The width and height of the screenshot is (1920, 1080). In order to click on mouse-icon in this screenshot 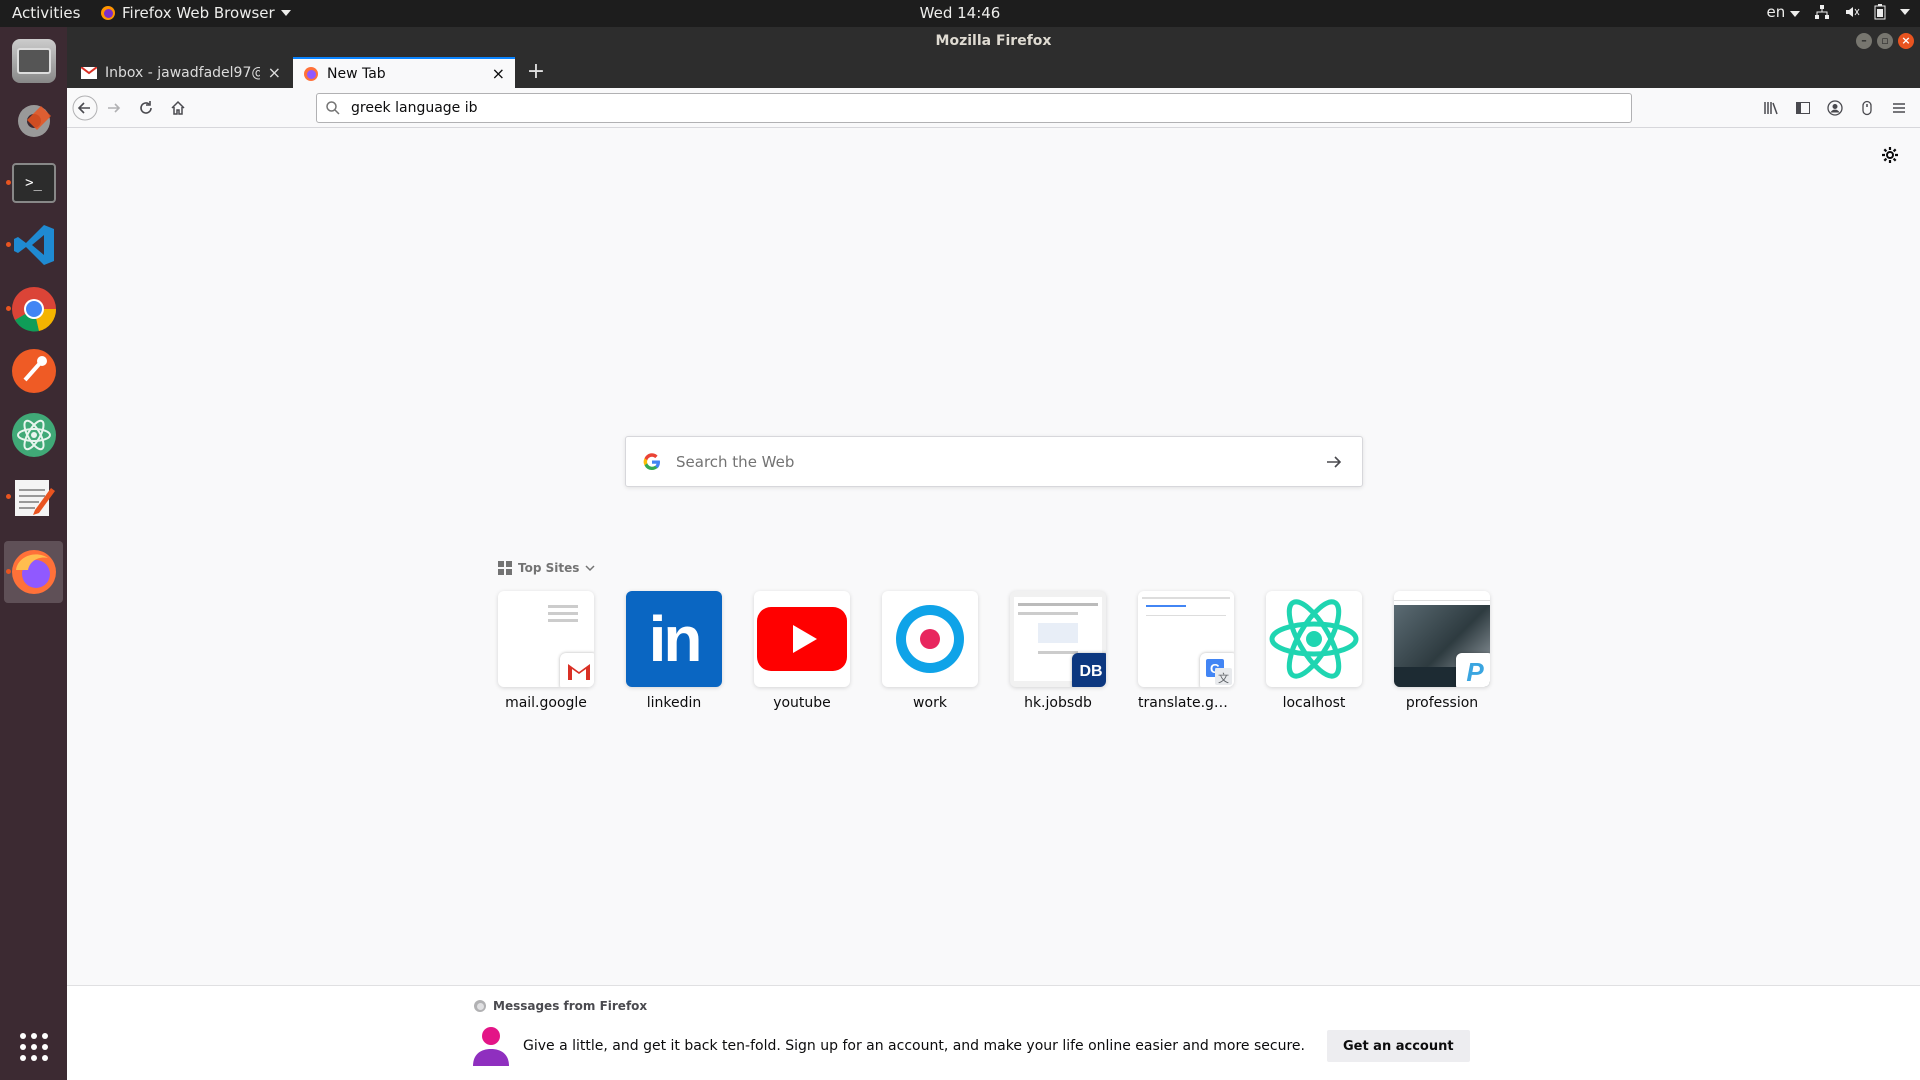, I will do `click(1867, 108)`.